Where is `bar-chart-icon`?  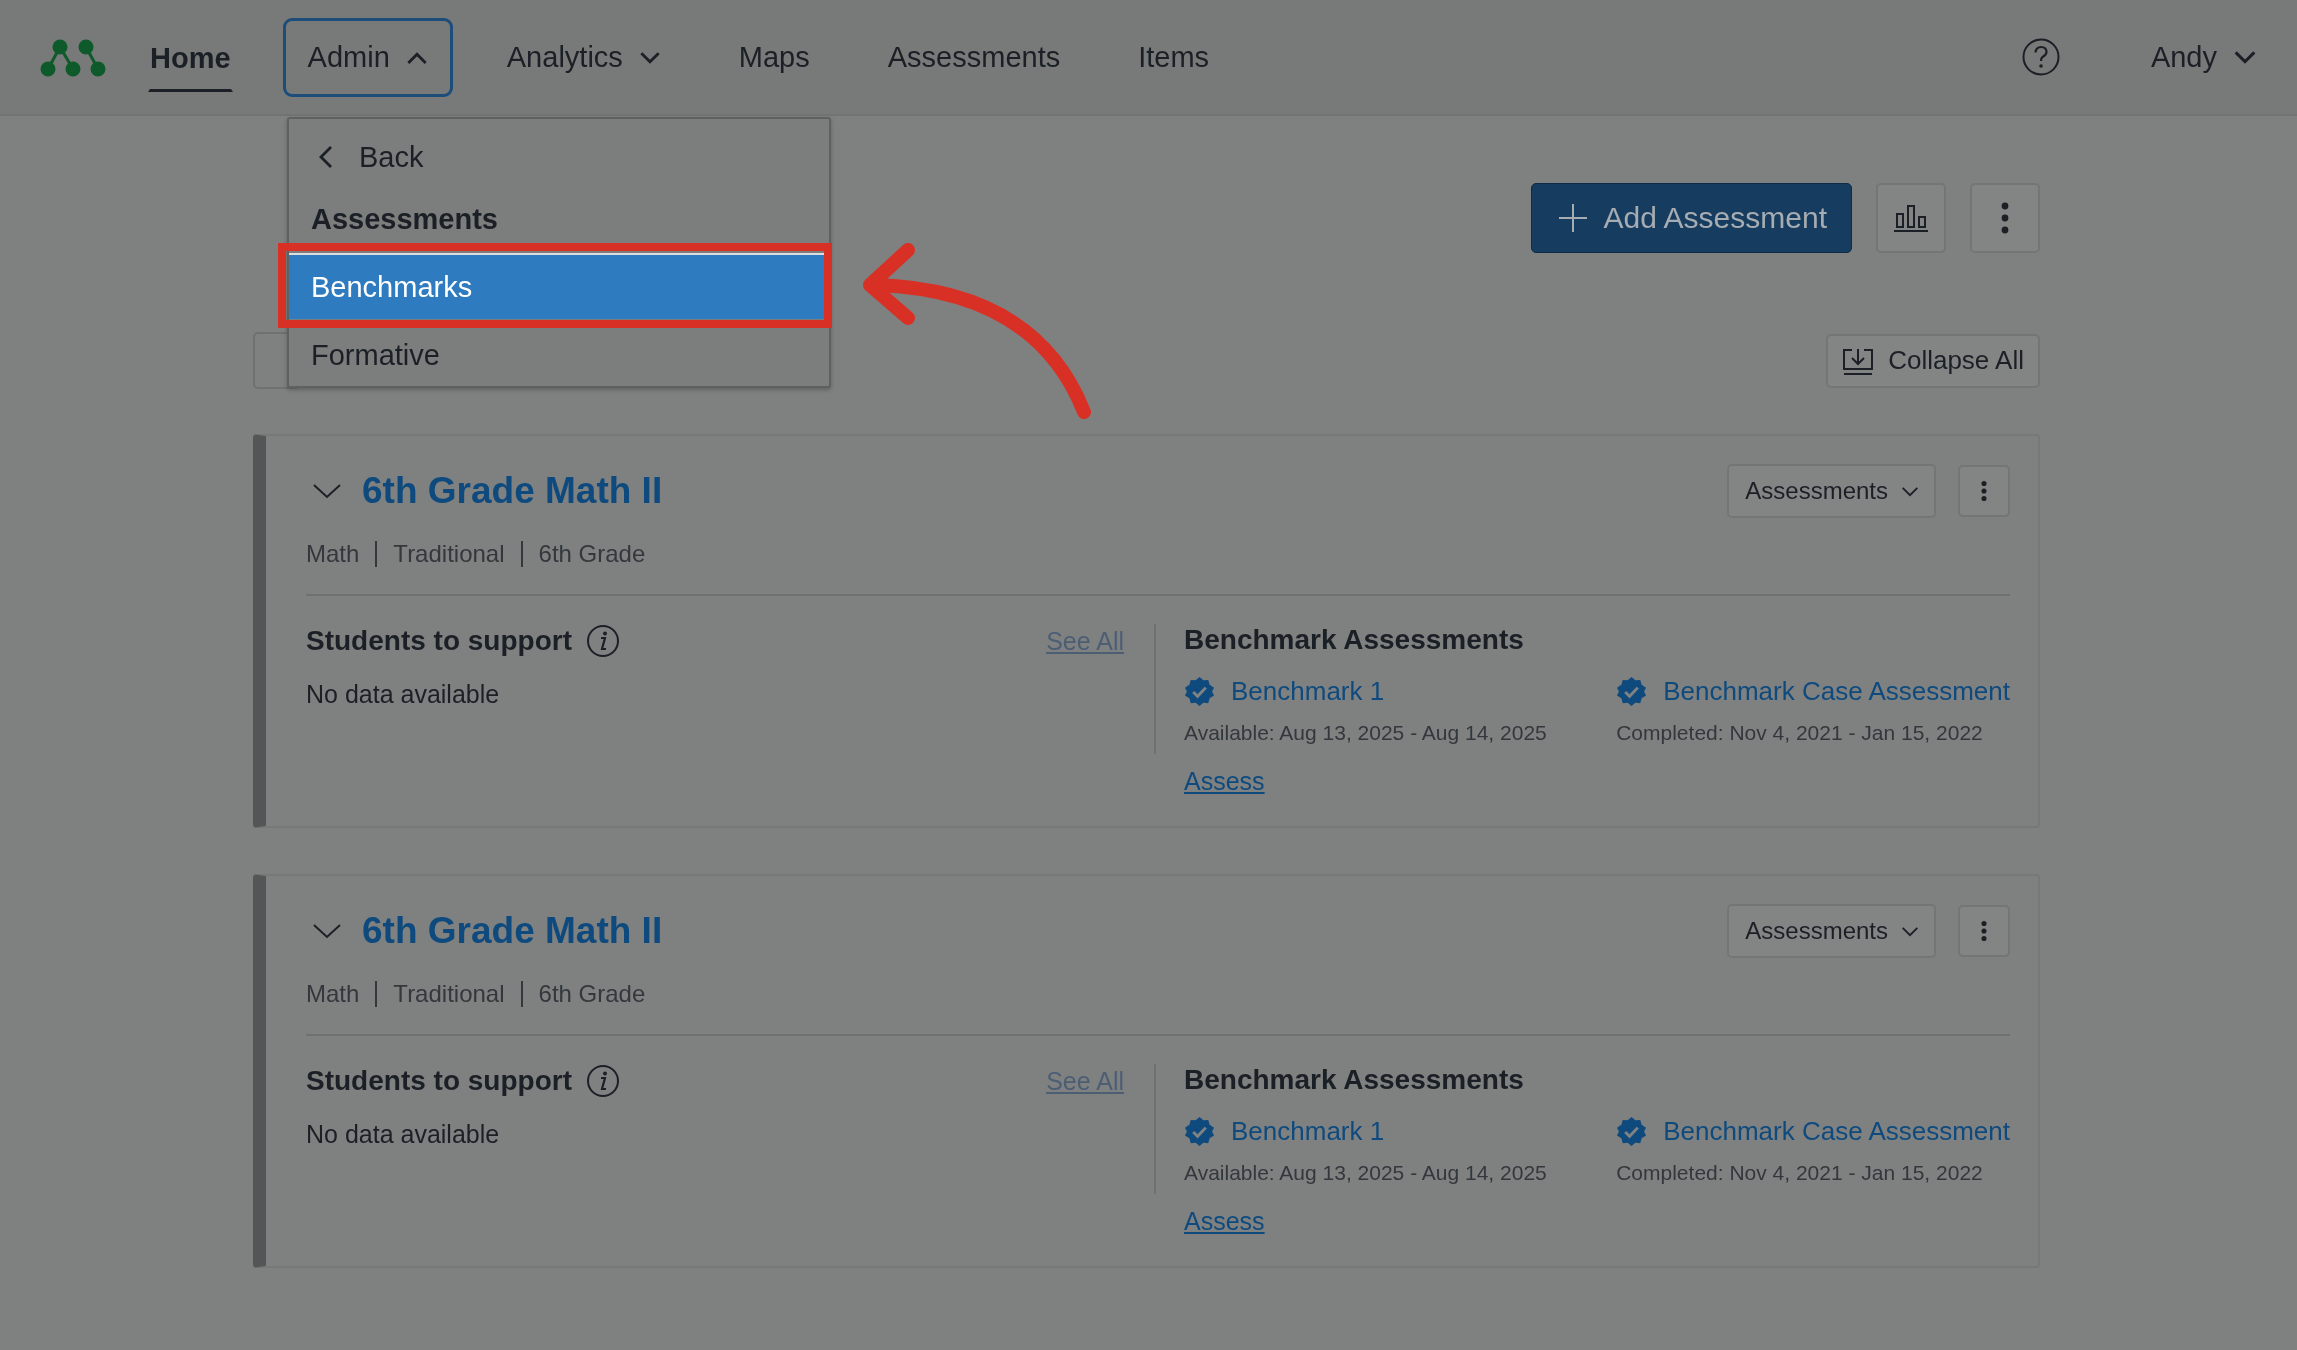
bar-chart-icon is located at coordinates (1911, 218).